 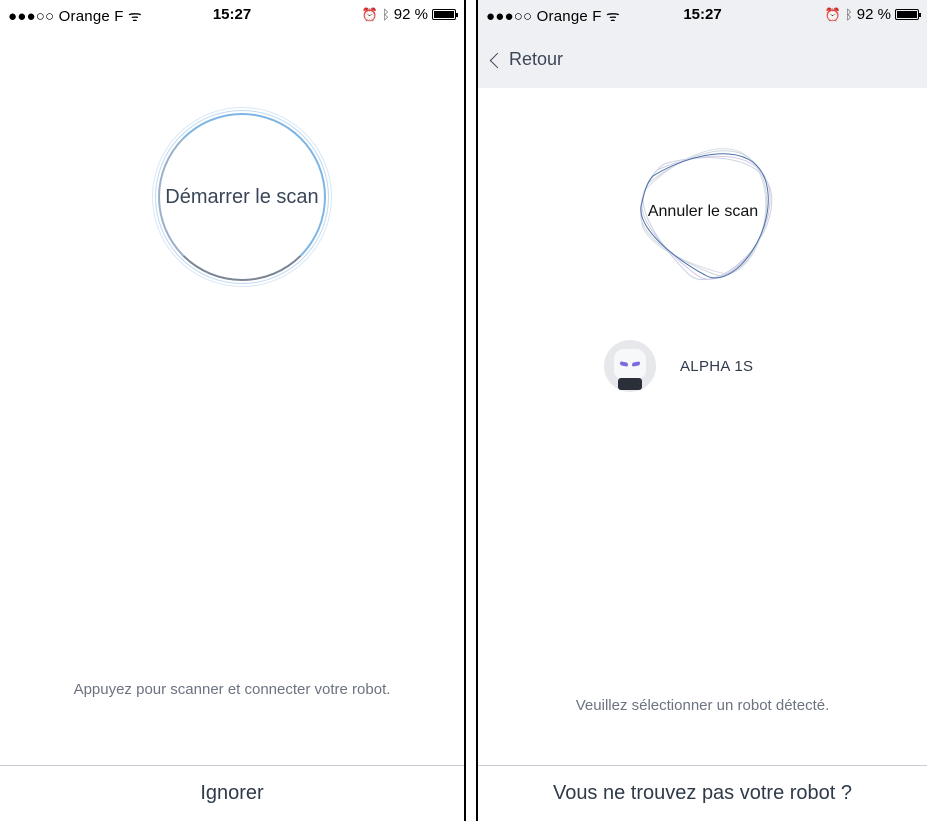 What do you see at coordinates (232, 793) in the screenshot?
I see `ignore-button: Ignorer` at bounding box center [232, 793].